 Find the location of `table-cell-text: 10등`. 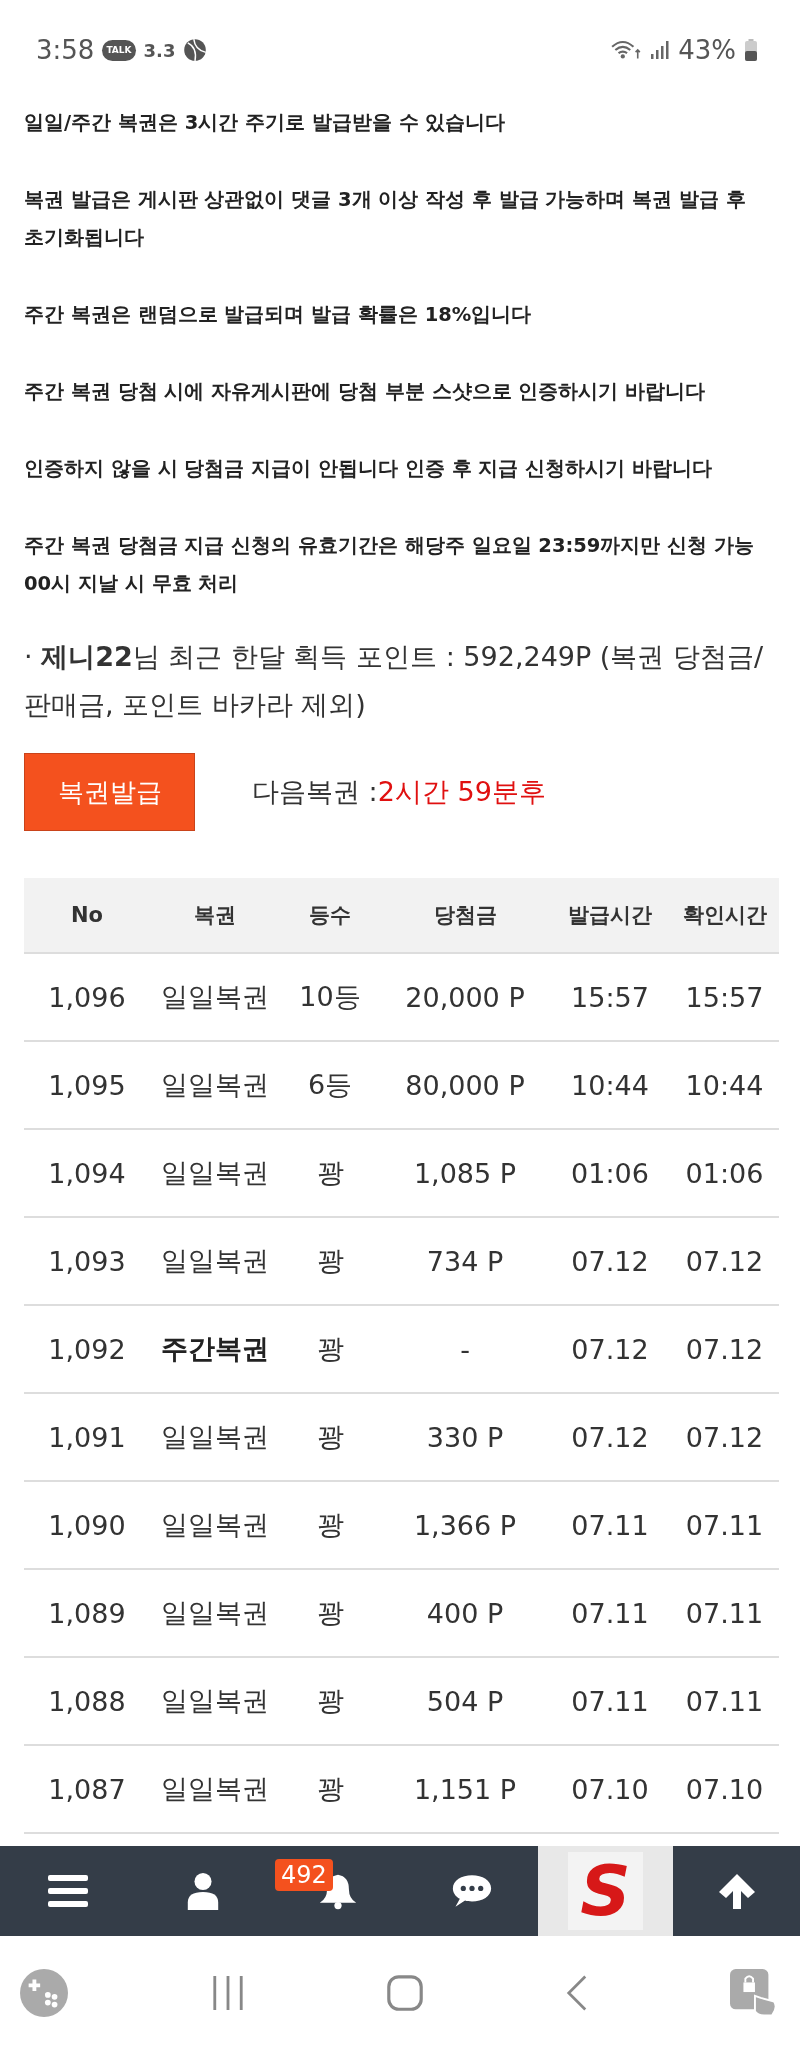

table-cell-text: 10등 is located at coordinates (330, 997).